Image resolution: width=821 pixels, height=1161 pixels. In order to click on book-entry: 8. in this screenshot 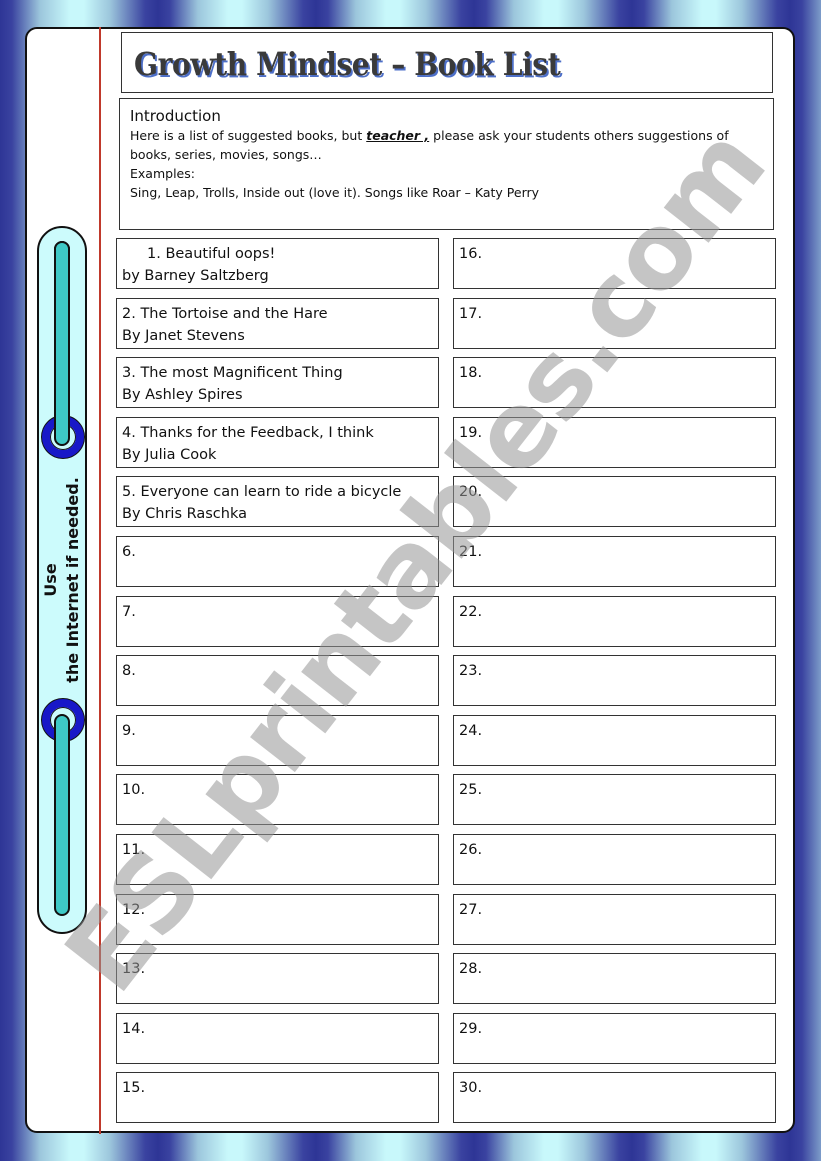, I will do `click(277, 681)`.